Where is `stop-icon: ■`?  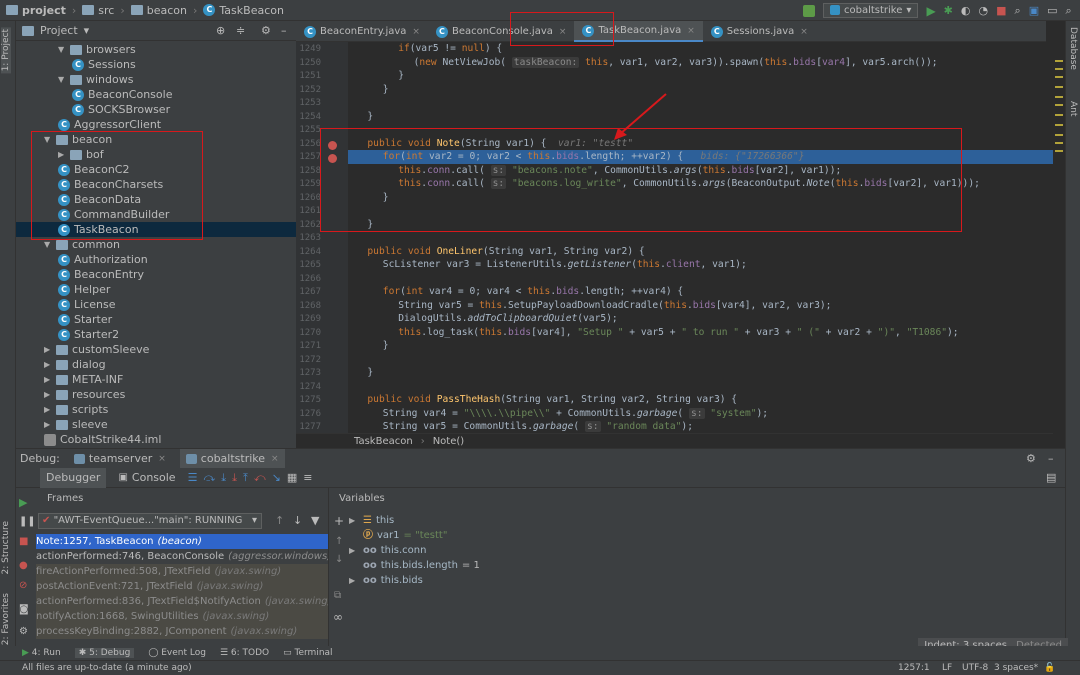 stop-icon: ■ is located at coordinates (1001, 10).